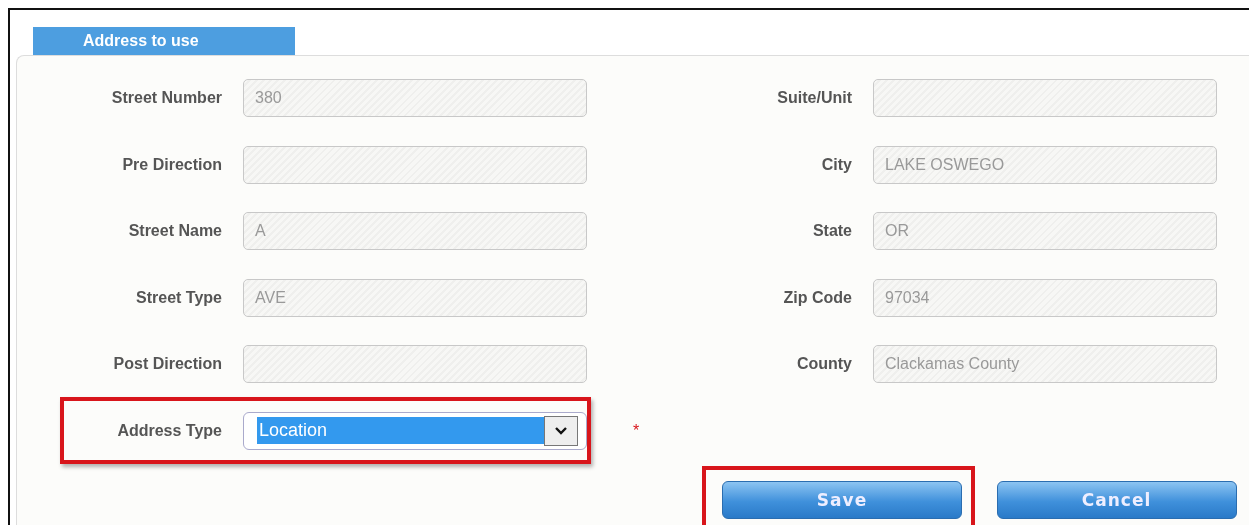 Image resolution: width=1249 pixels, height=527 pixels. I want to click on field-label: Suite/Unit, so click(814, 98).